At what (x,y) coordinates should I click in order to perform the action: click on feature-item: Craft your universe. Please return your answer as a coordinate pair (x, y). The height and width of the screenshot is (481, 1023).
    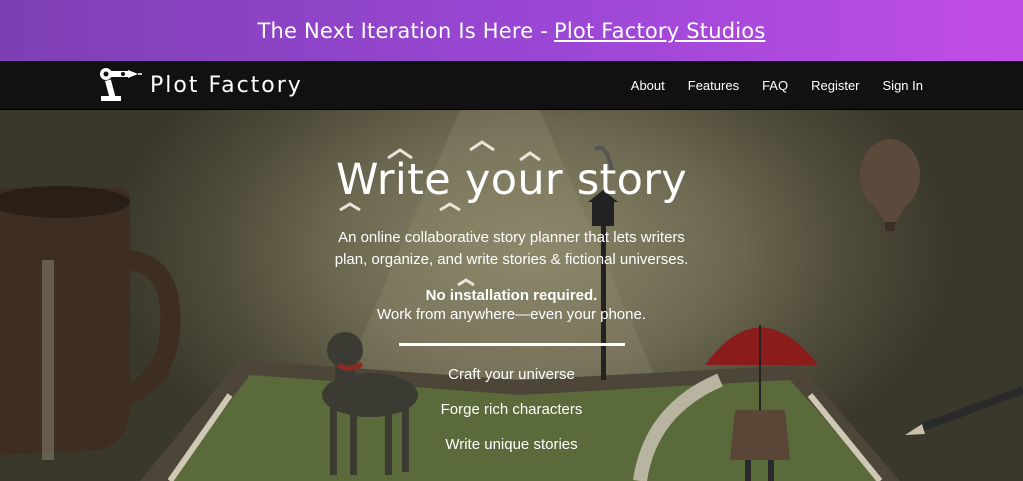
    Looking at the image, I should click on (511, 374).